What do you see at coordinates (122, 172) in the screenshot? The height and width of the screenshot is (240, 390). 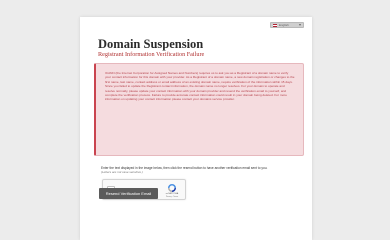 I see `verification-note: (Letters are not case sensitive.)` at bounding box center [122, 172].